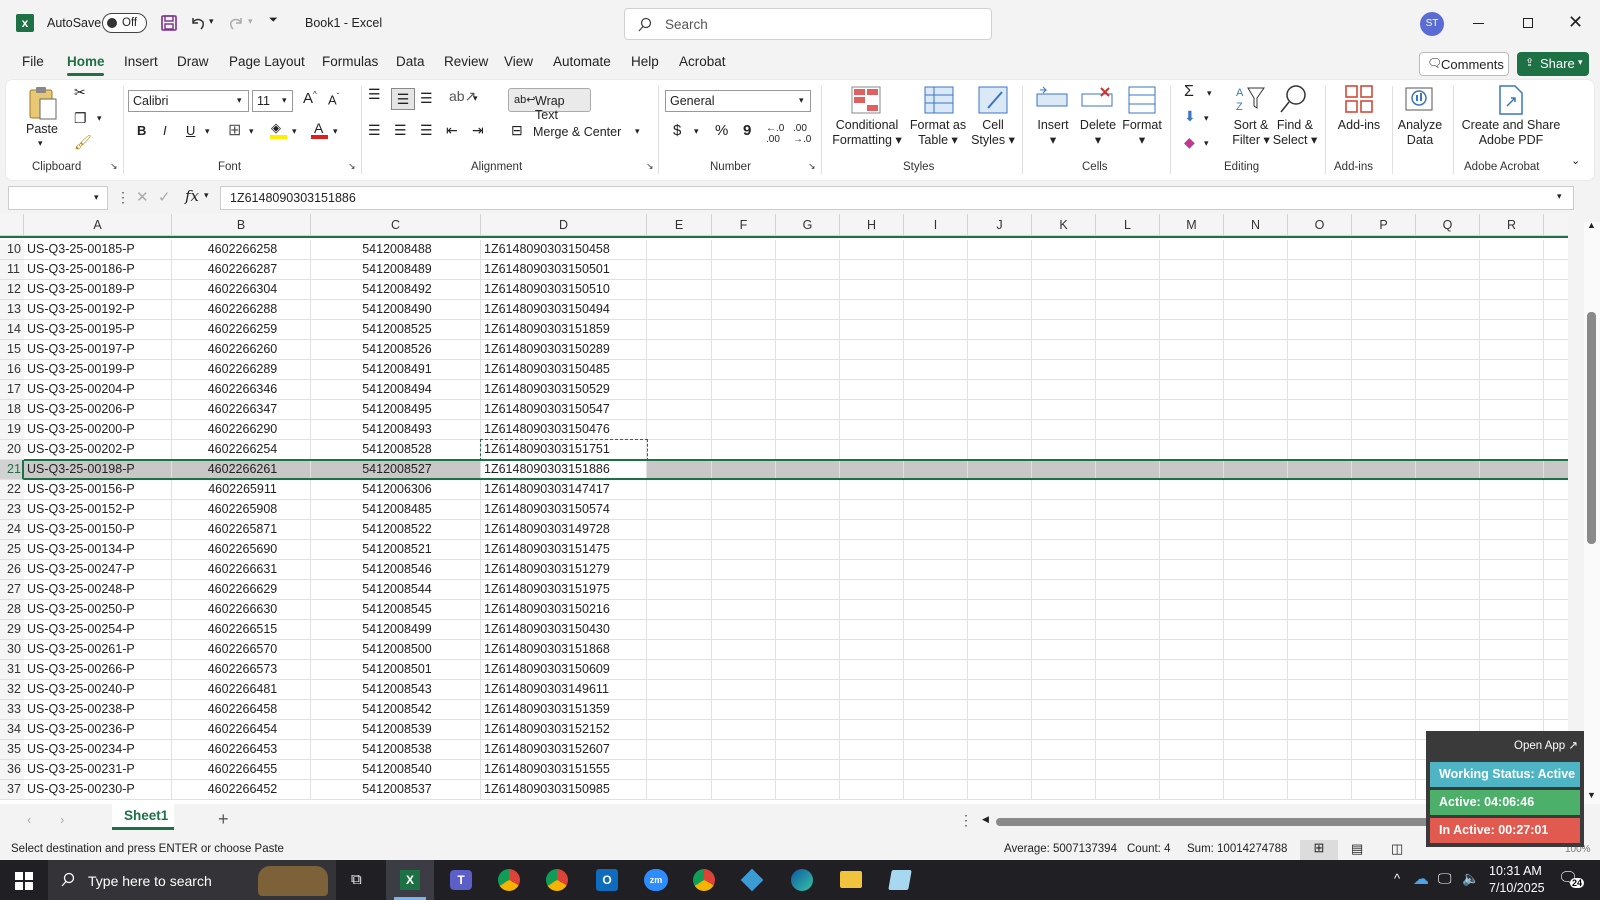  What do you see at coordinates (211, 21) in the screenshot?
I see `undo-dropdown-icon: ▾` at bounding box center [211, 21].